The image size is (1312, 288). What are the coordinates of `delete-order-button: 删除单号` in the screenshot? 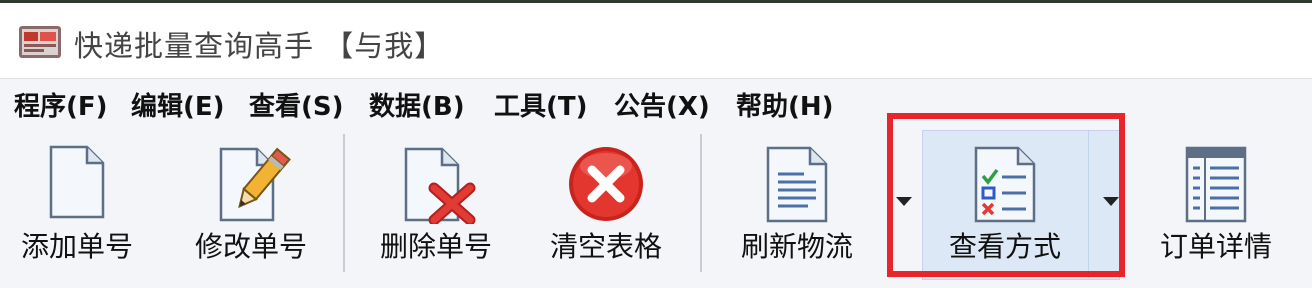 It's located at (436, 205).